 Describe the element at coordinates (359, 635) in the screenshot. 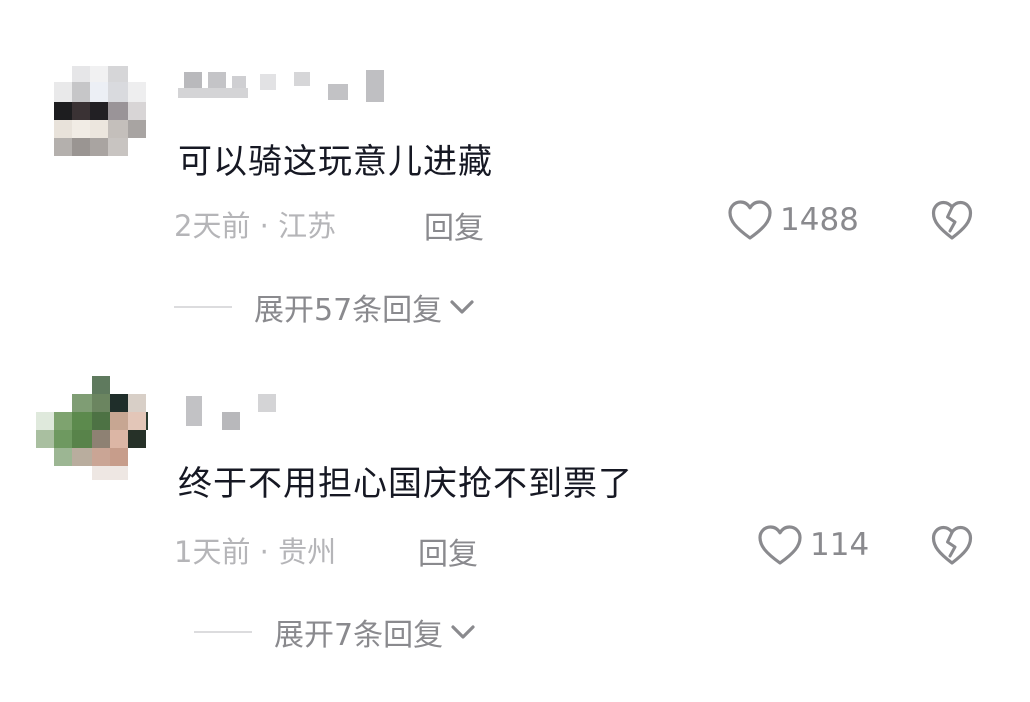

I see `expand-replies-label: 展开7条回复` at that location.